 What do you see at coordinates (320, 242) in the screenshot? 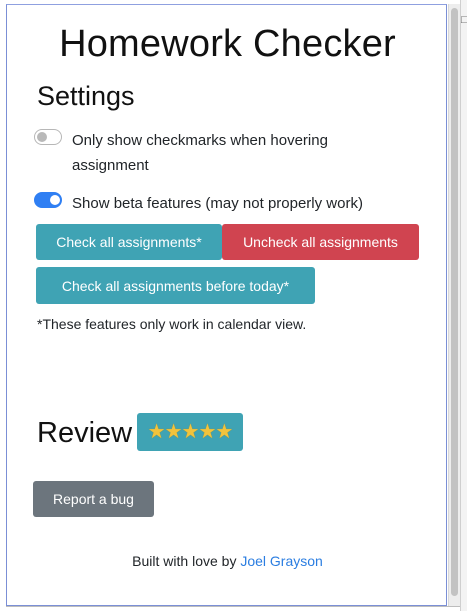
I see `uncheck-all-button: Uncheck all assignments` at bounding box center [320, 242].